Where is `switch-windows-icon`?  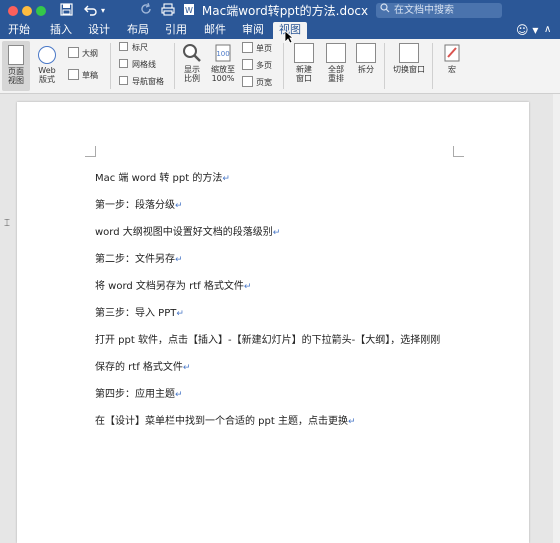
switch-windows-icon is located at coordinates (409, 53).